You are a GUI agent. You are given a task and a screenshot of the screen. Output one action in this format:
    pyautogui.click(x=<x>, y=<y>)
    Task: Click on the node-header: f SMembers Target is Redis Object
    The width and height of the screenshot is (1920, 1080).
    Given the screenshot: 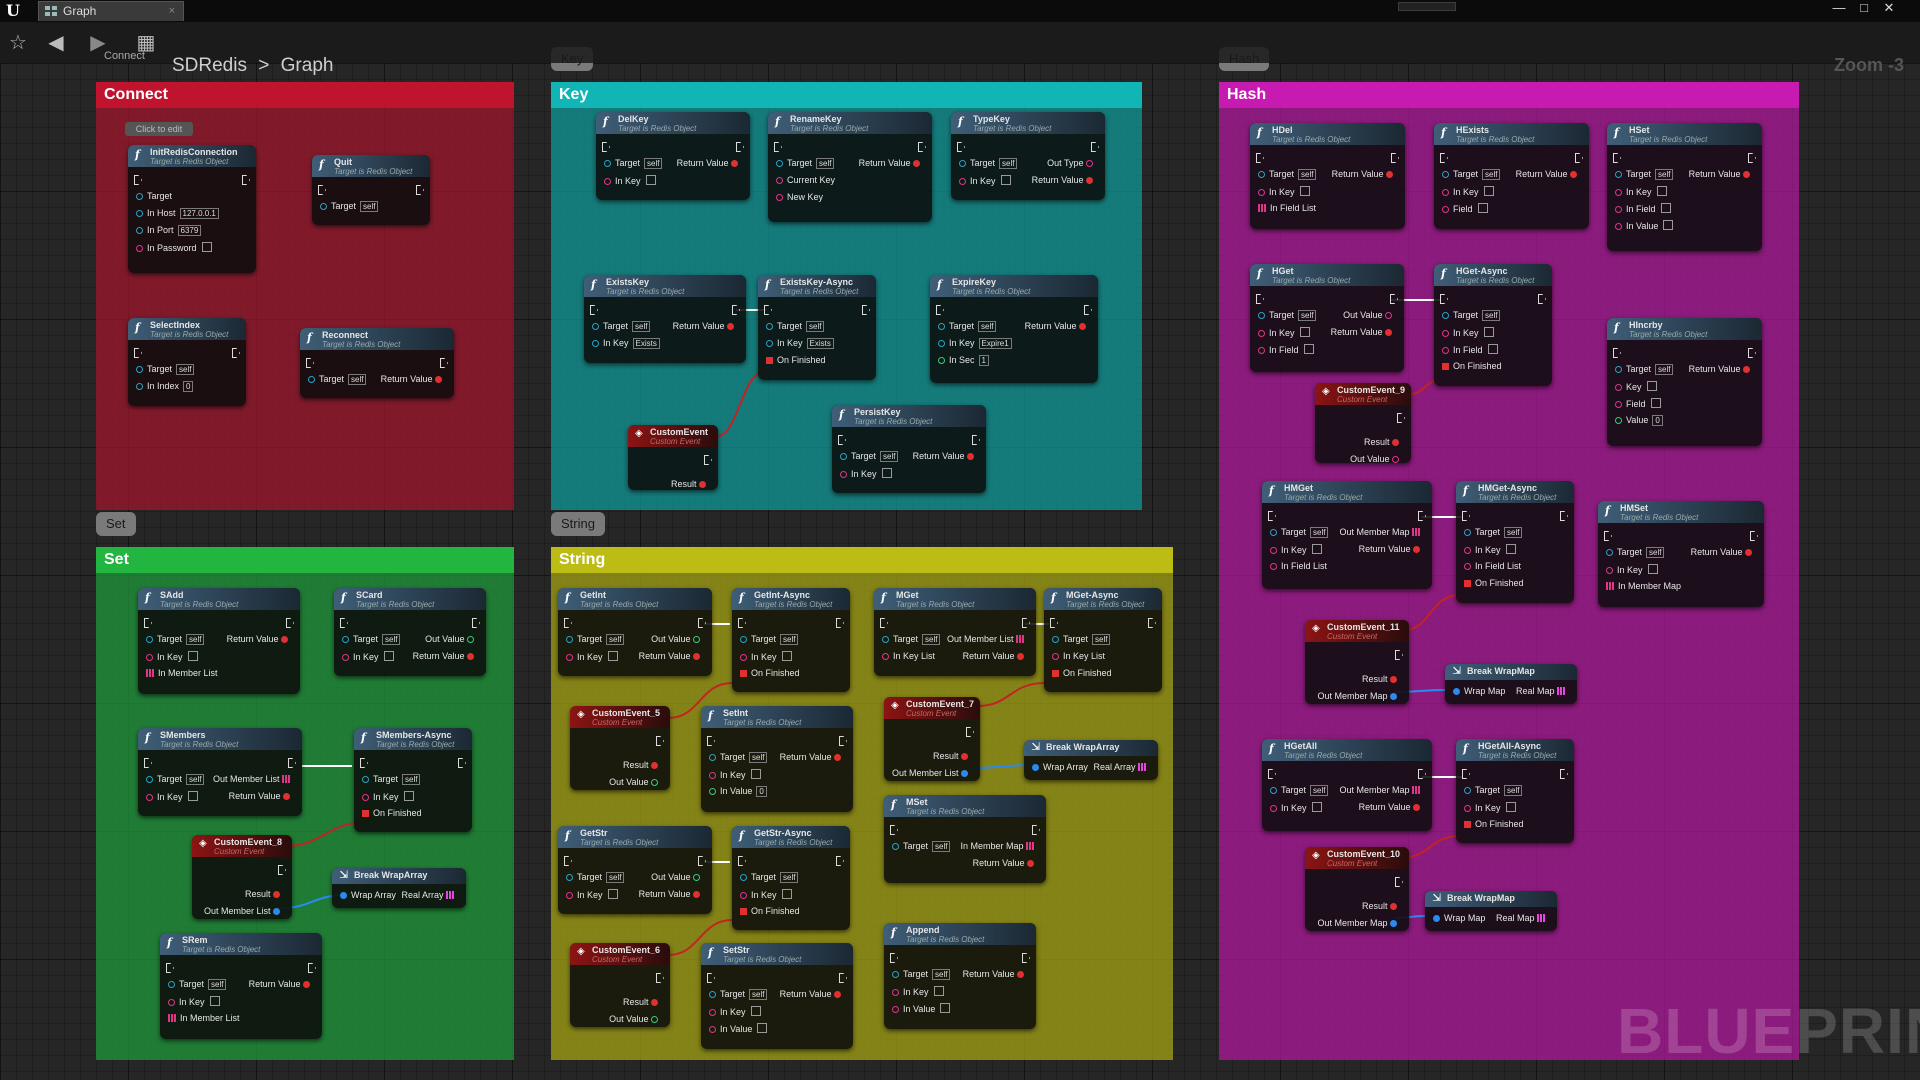 What is the action you would take?
    pyautogui.click(x=220, y=739)
    